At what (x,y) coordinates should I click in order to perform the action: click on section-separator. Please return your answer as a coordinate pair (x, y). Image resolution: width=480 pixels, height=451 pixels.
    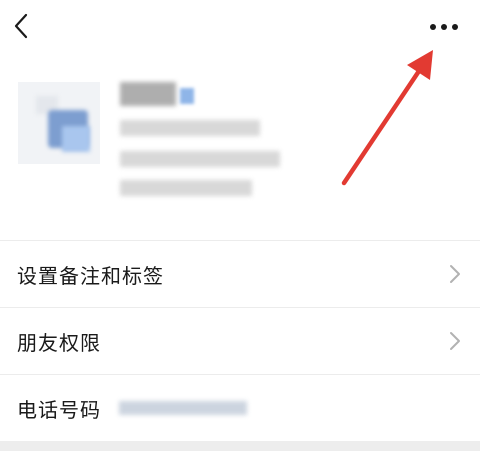
    Looking at the image, I should click on (240, 446).